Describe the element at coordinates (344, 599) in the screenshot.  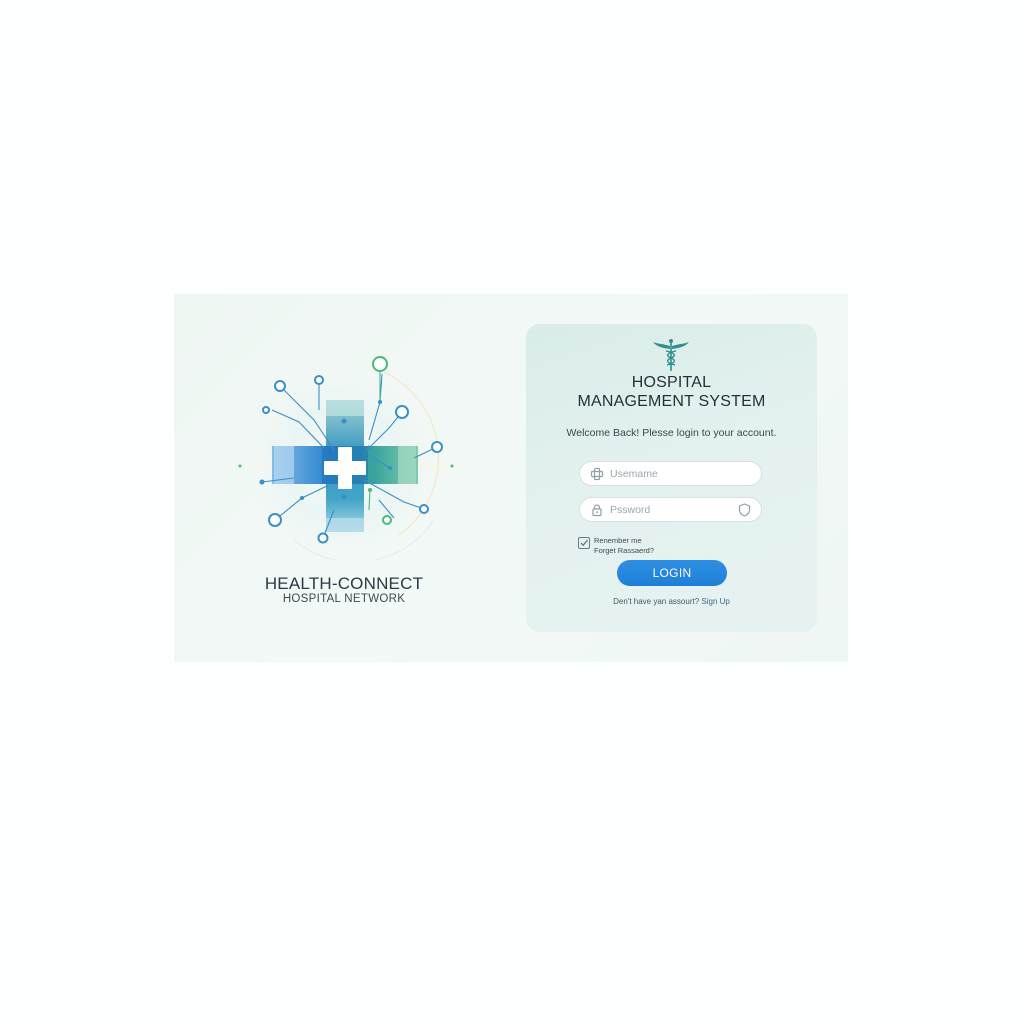
I see `brand-tagline: HOSPITAL NETWORK` at that location.